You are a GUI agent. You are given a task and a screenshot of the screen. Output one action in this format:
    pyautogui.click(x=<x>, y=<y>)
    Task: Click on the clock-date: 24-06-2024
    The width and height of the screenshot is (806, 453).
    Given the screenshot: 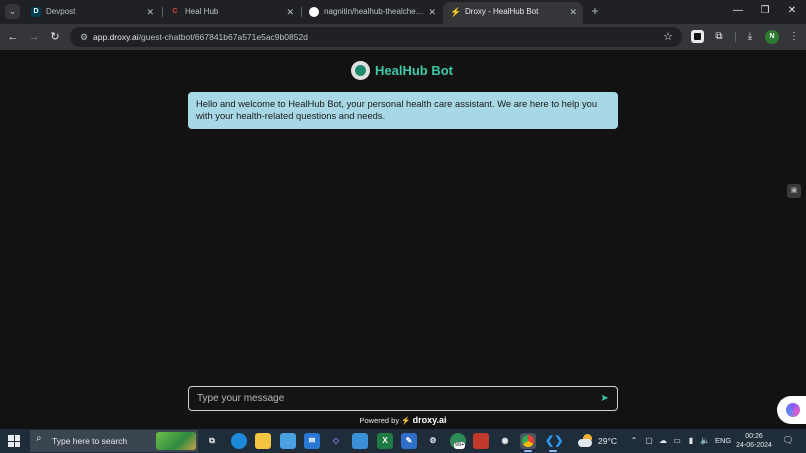 What is the action you would take?
    pyautogui.click(x=754, y=445)
    